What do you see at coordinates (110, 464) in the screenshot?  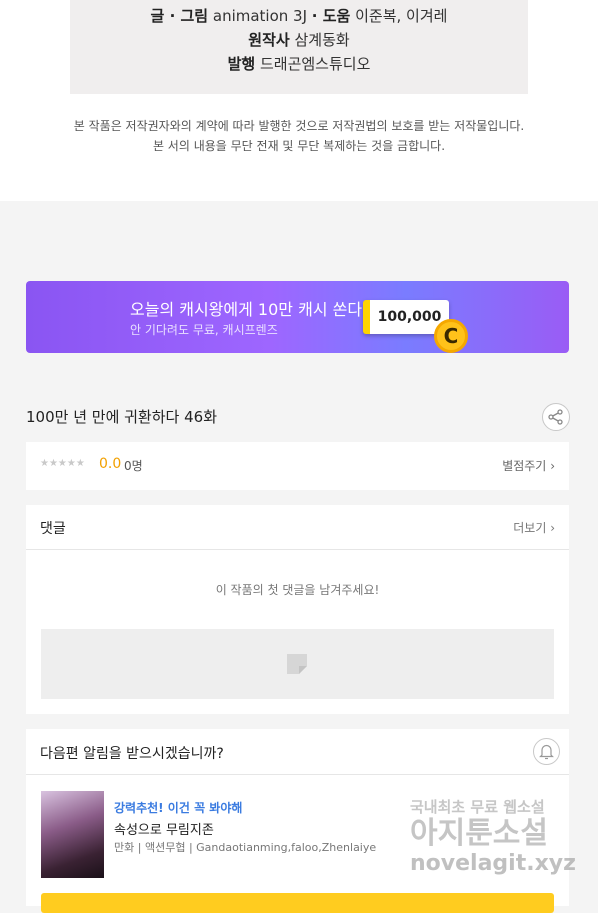 I see `rating-score: 0.0` at bounding box center [110, 464].